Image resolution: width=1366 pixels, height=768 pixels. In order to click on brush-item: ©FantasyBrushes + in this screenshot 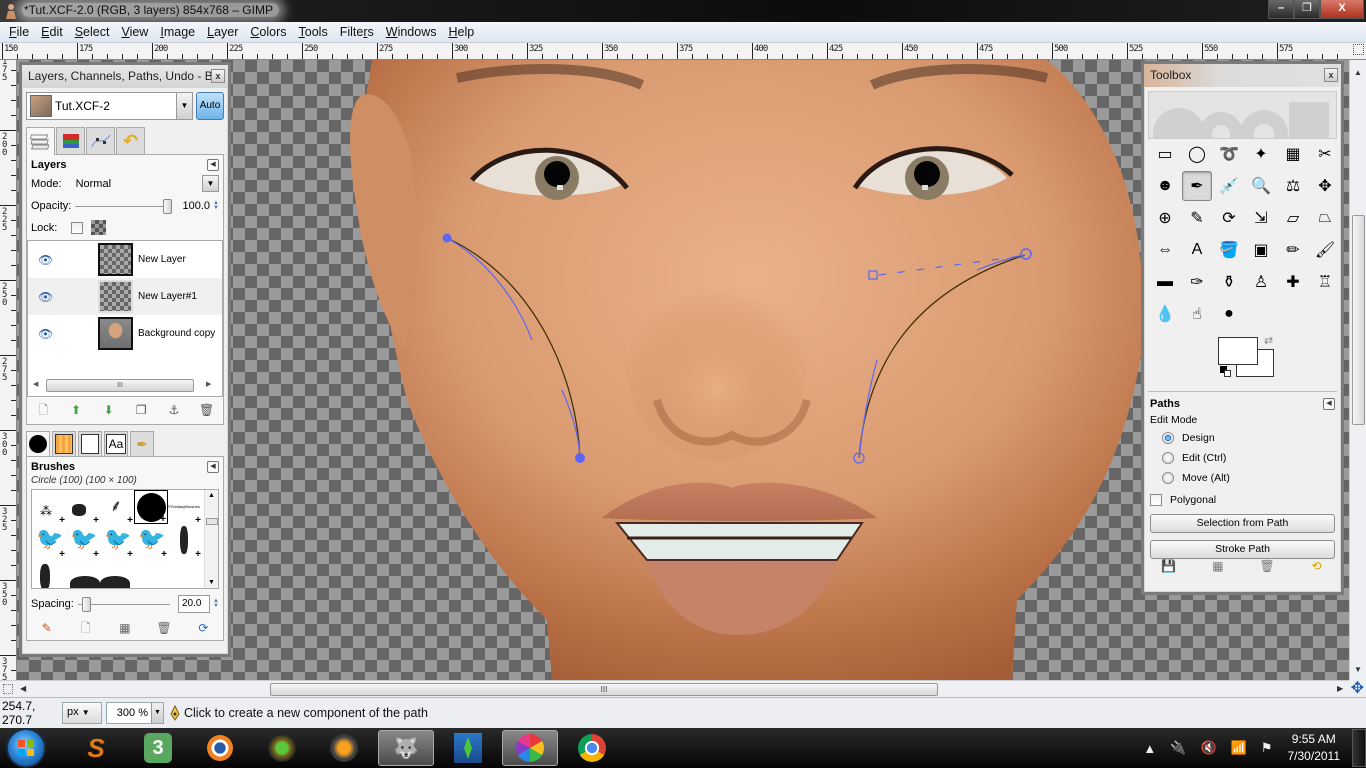, I will do `click(185, 508)`.